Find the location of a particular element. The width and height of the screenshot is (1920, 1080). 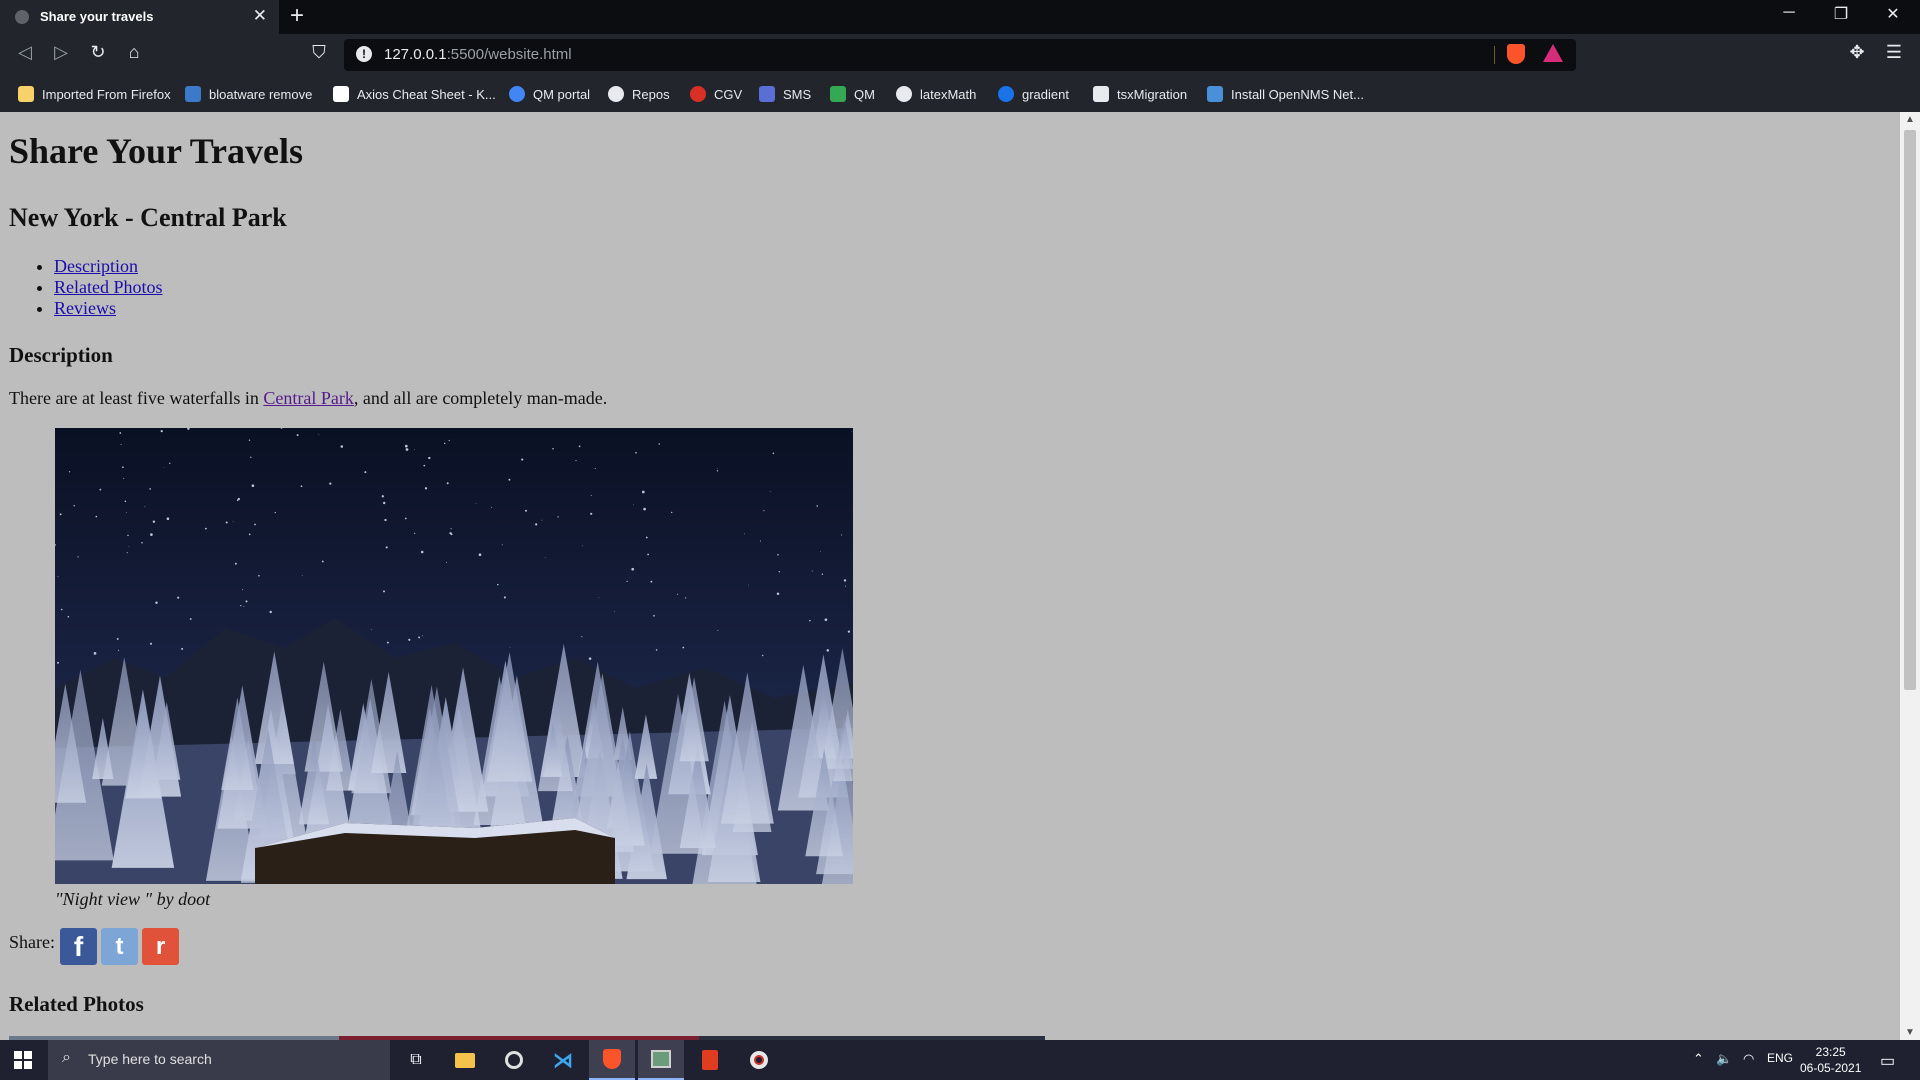

section-nav: Description Related Photos Reviews is located at coordinates (86, 287).